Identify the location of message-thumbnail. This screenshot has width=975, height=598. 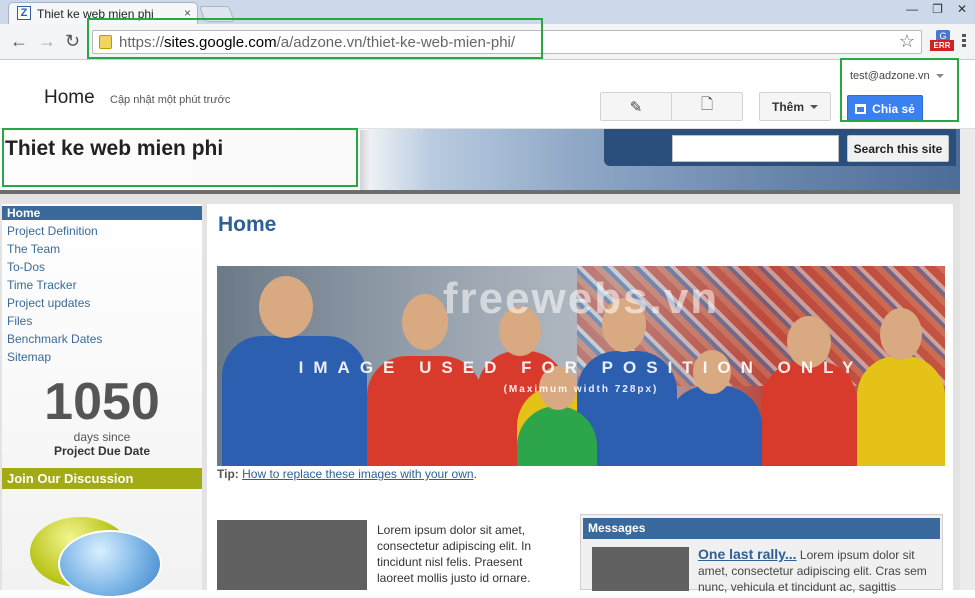
(640, 569).